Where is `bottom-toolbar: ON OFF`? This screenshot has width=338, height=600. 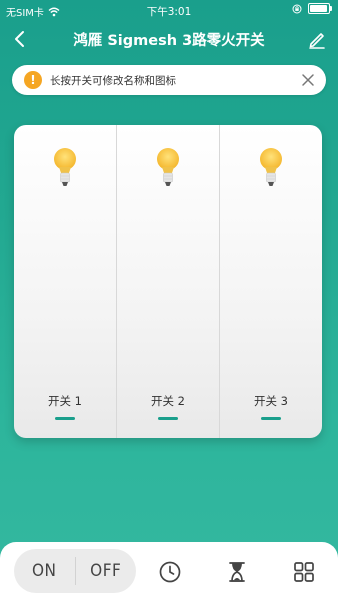 bottom-toolbar: ON OFF is located at coordinates (169, 571).